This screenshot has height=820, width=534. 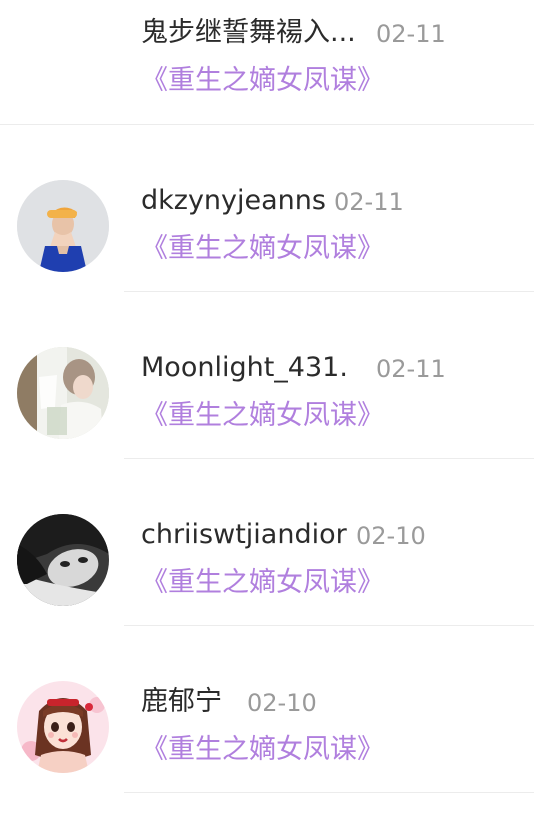 What do you see at coordinates (233, 201) in the screenshot?
I see `username: dkzynyjeanns` at bounding box center [233, 201].